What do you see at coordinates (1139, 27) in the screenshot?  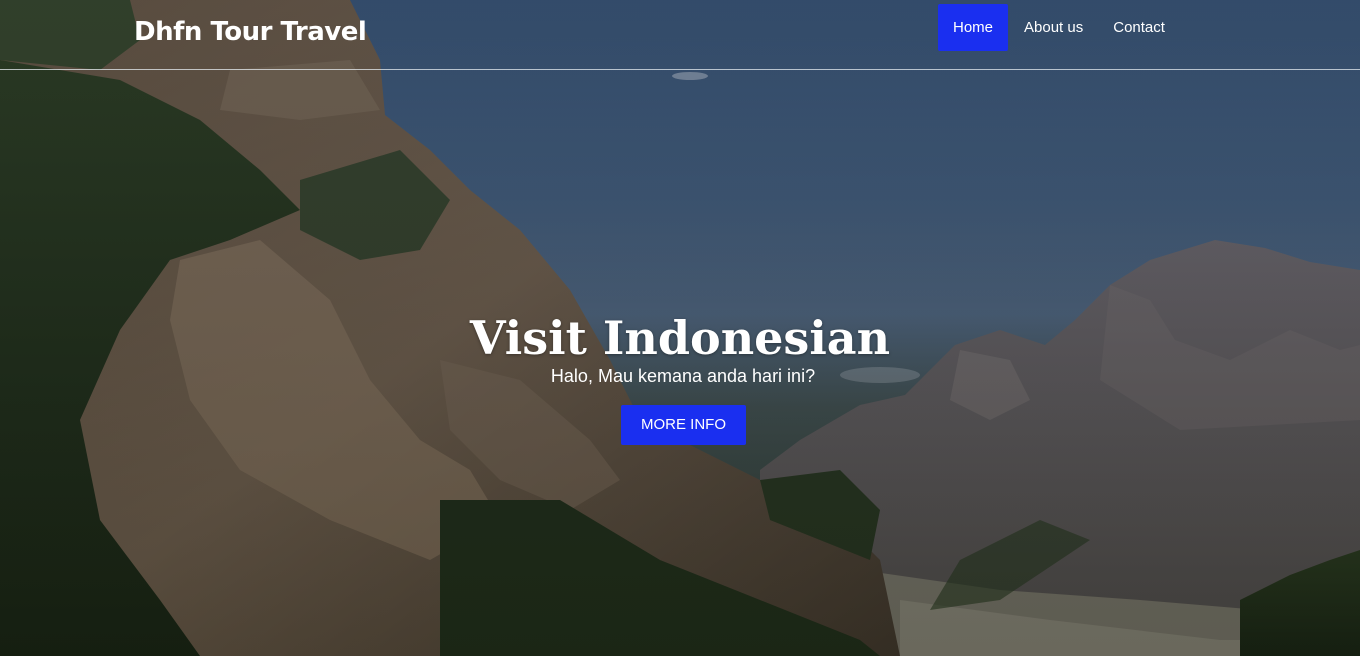 I see `nav-item-contact: Contact` at bounding box center [1139, 27].